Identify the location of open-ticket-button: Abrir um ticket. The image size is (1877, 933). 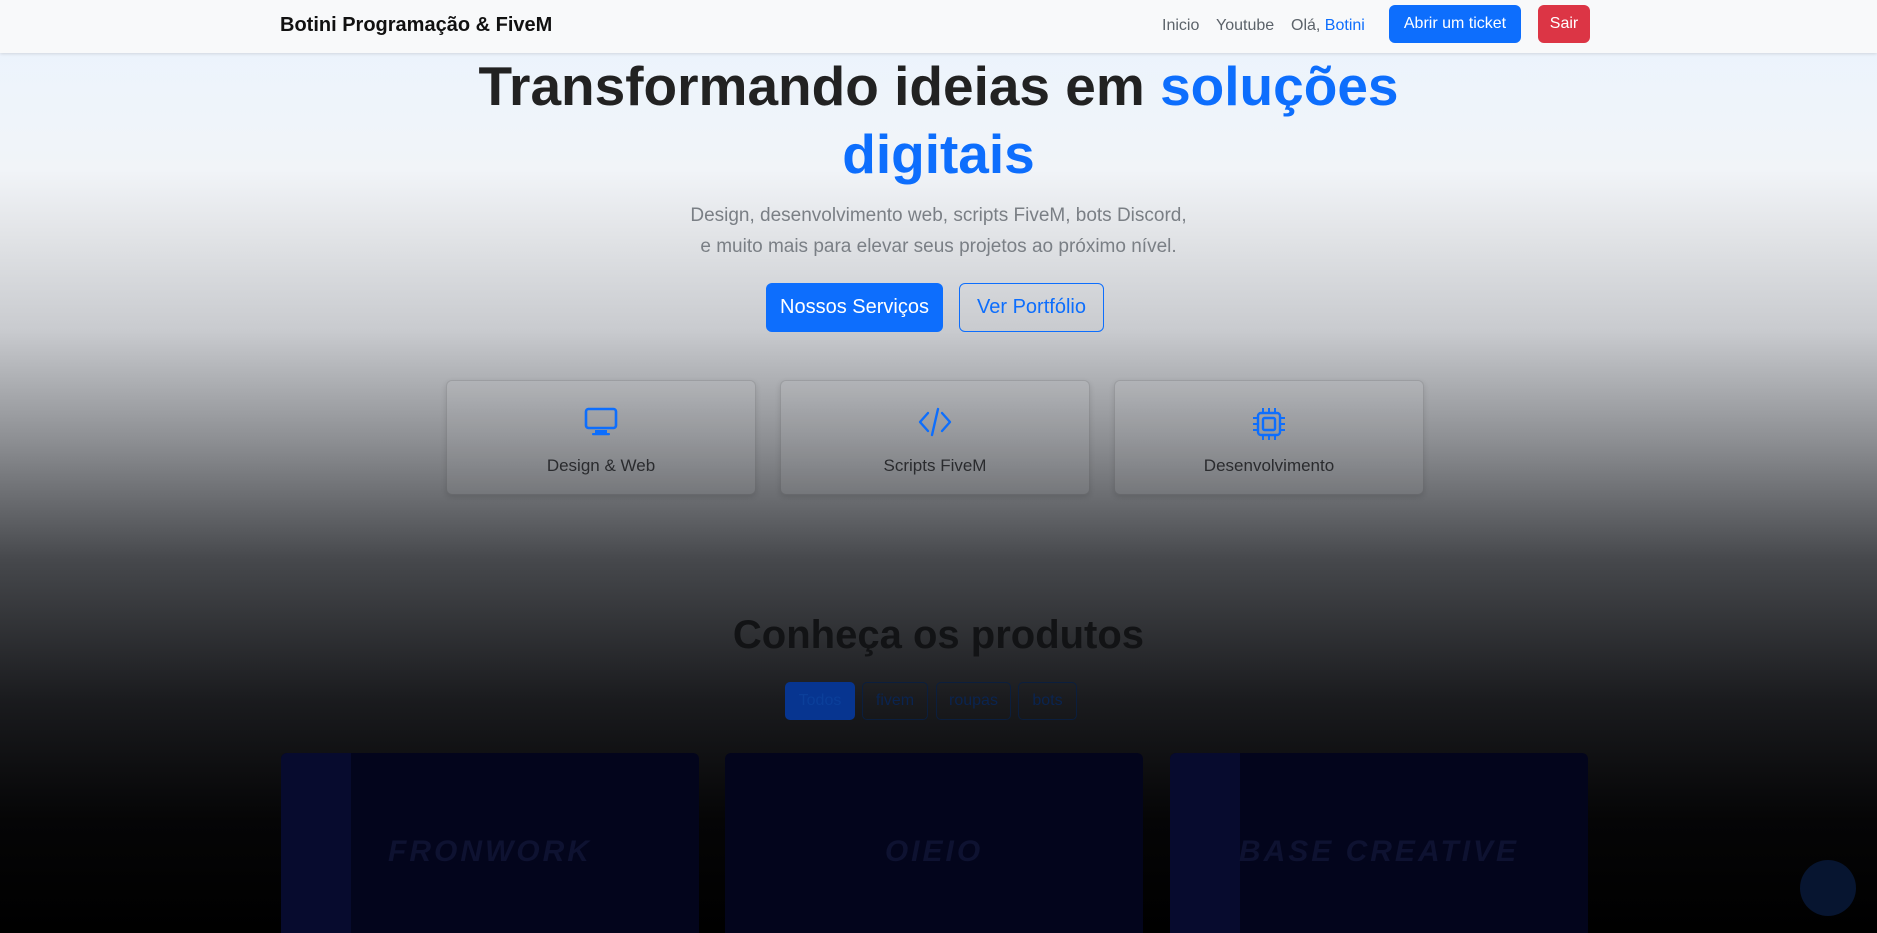
(1455, 24).